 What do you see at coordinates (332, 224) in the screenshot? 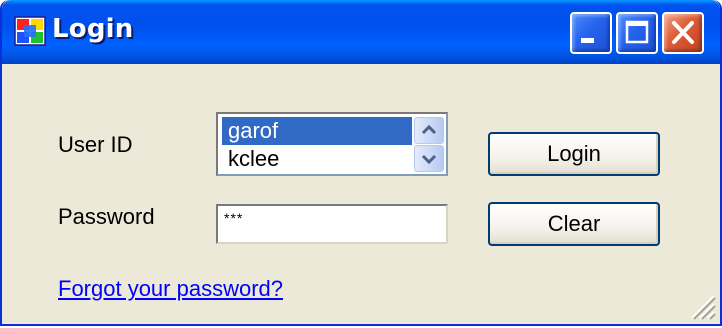
I see `password-field: ***` at bounding box center [332, 224].